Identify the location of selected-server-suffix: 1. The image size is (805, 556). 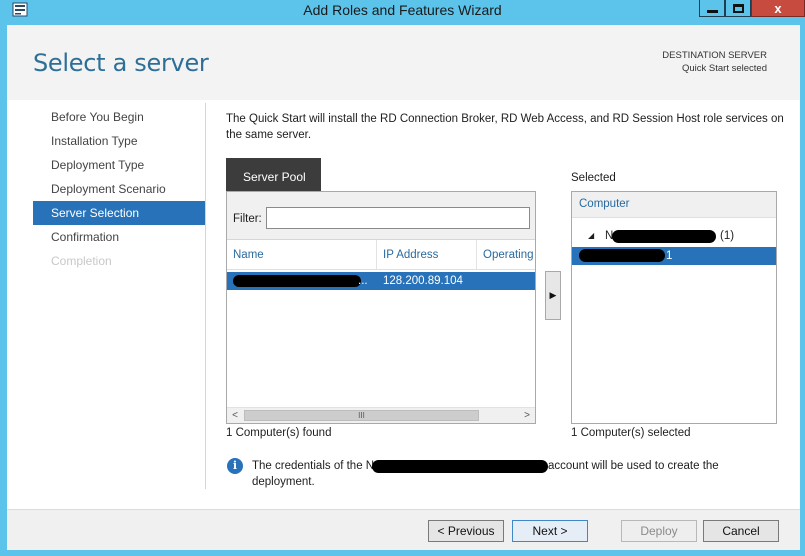
(669, 256).